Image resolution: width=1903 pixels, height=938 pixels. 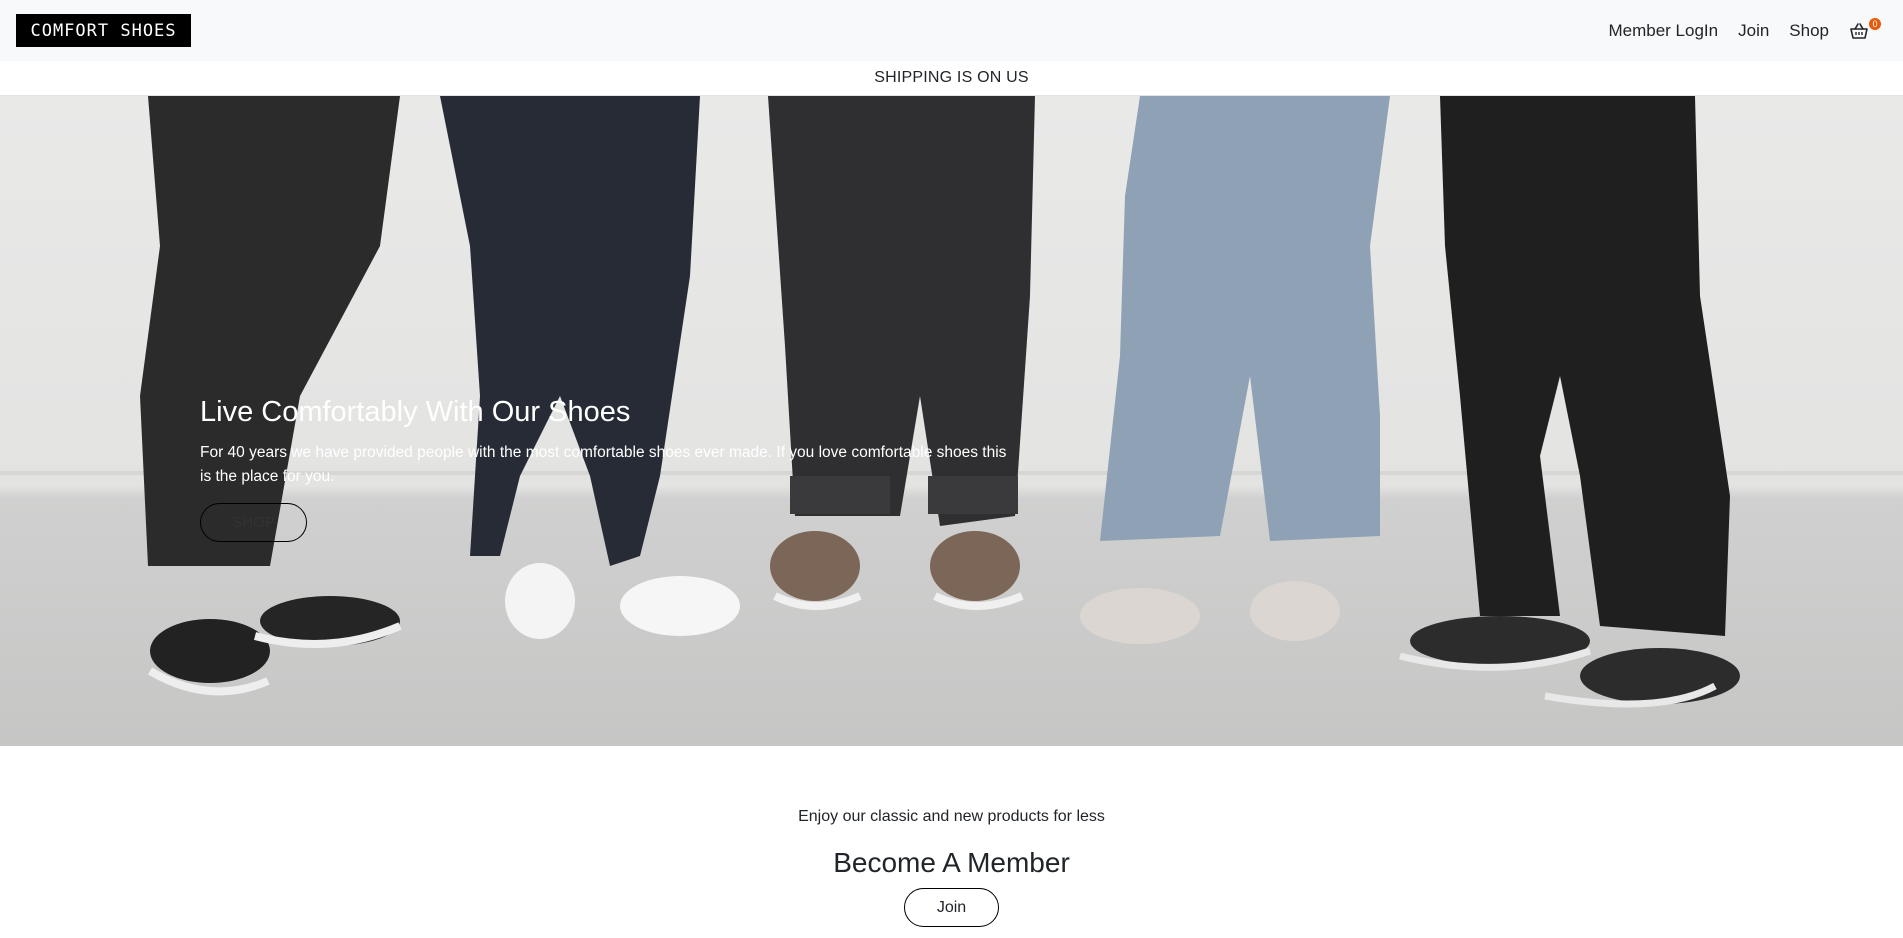 I want to click on shipping-announcement: SHIPPING IS ON US, so click(x=951, y=78).